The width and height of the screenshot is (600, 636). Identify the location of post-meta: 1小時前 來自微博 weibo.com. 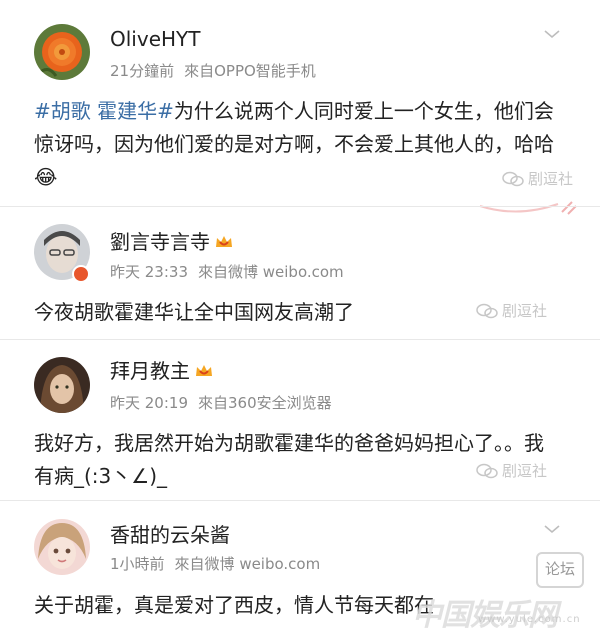
(215, 563).